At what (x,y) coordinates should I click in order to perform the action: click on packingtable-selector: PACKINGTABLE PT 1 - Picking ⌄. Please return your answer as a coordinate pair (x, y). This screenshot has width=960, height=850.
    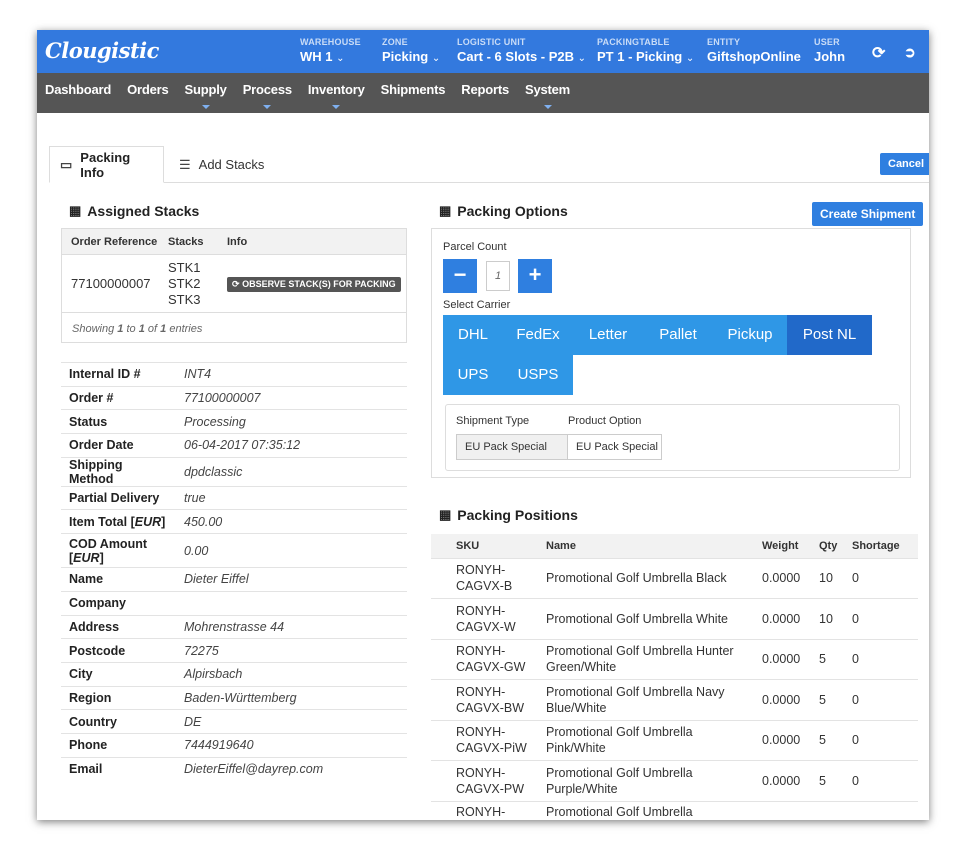
    Looking at the image, I should click on (645, 50).